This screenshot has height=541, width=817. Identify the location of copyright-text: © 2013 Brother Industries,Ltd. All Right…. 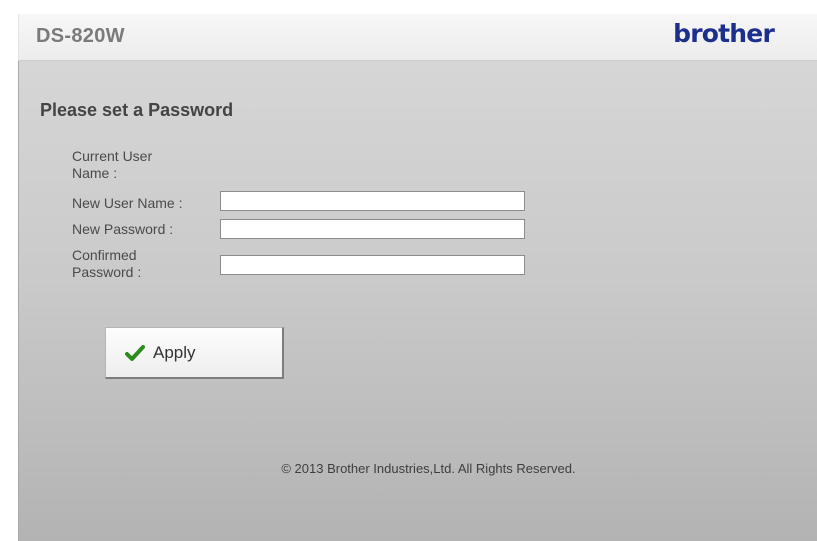
(428, 468).